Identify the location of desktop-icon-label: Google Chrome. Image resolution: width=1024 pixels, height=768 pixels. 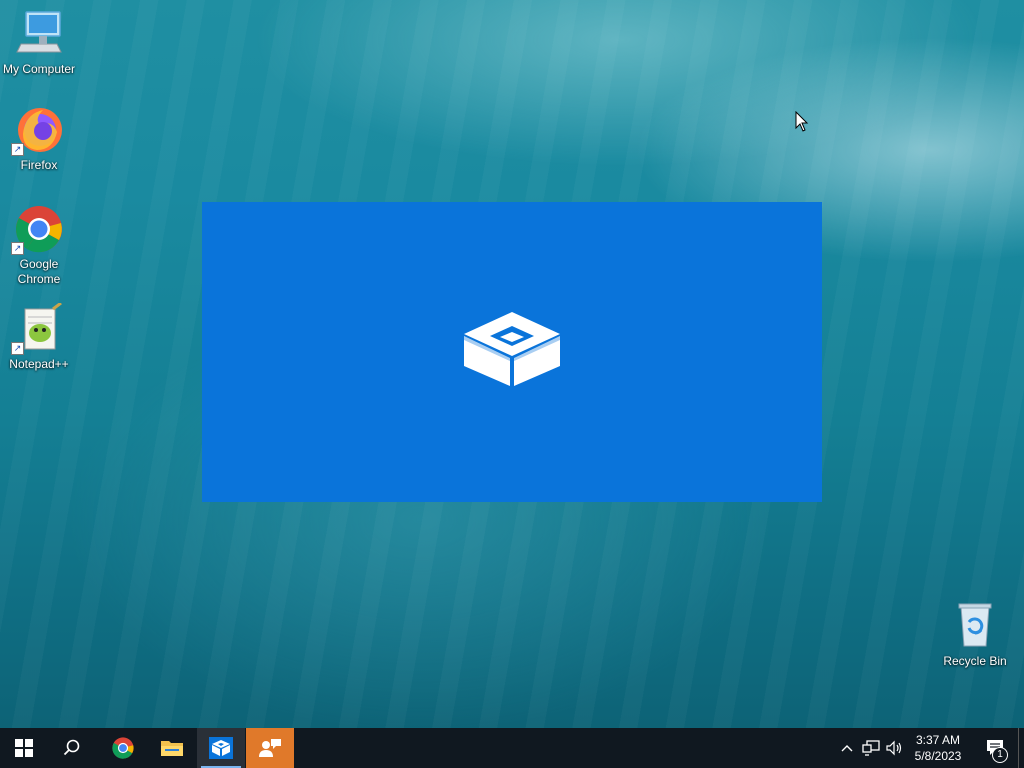
(39, 271).